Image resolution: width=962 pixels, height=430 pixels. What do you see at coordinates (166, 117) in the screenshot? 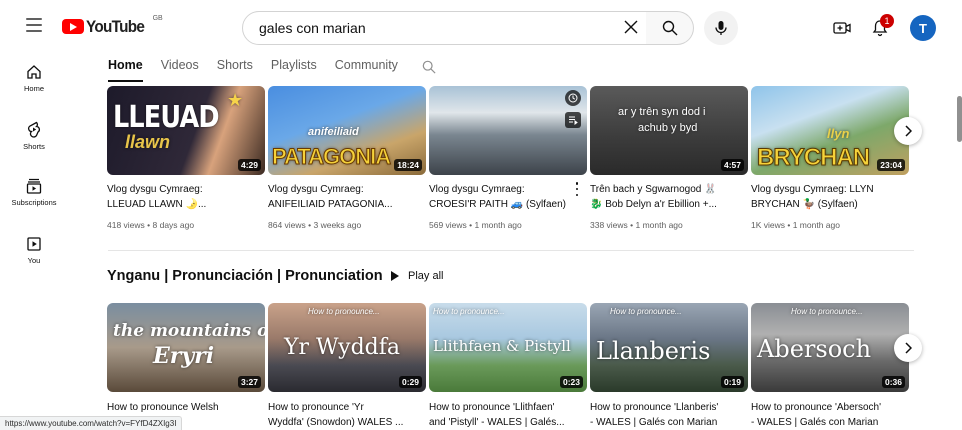
I see `thumbnail-caption: LLEUAD` at bounding box center [166, 117].